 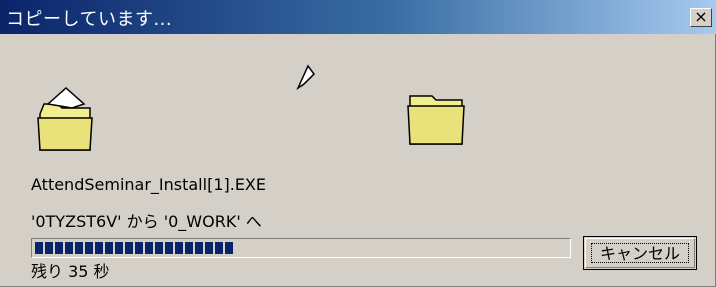 I want to click on close-button: ×, so click(x=701, y=17).